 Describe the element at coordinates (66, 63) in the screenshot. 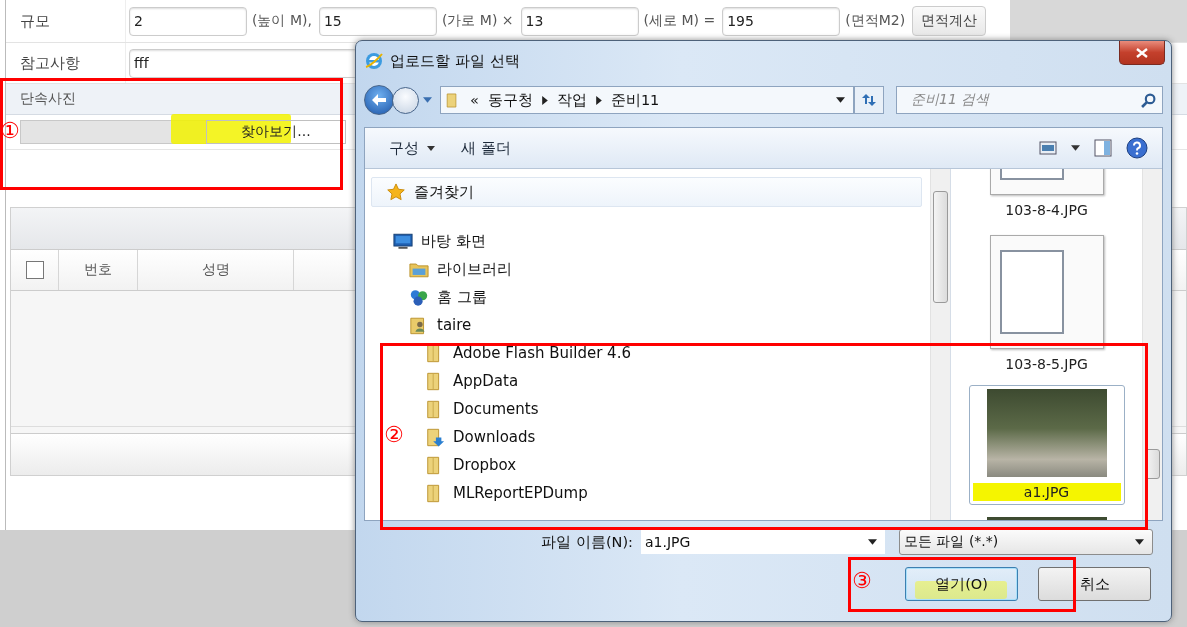

I see `field-label: 참고사항` at that location.